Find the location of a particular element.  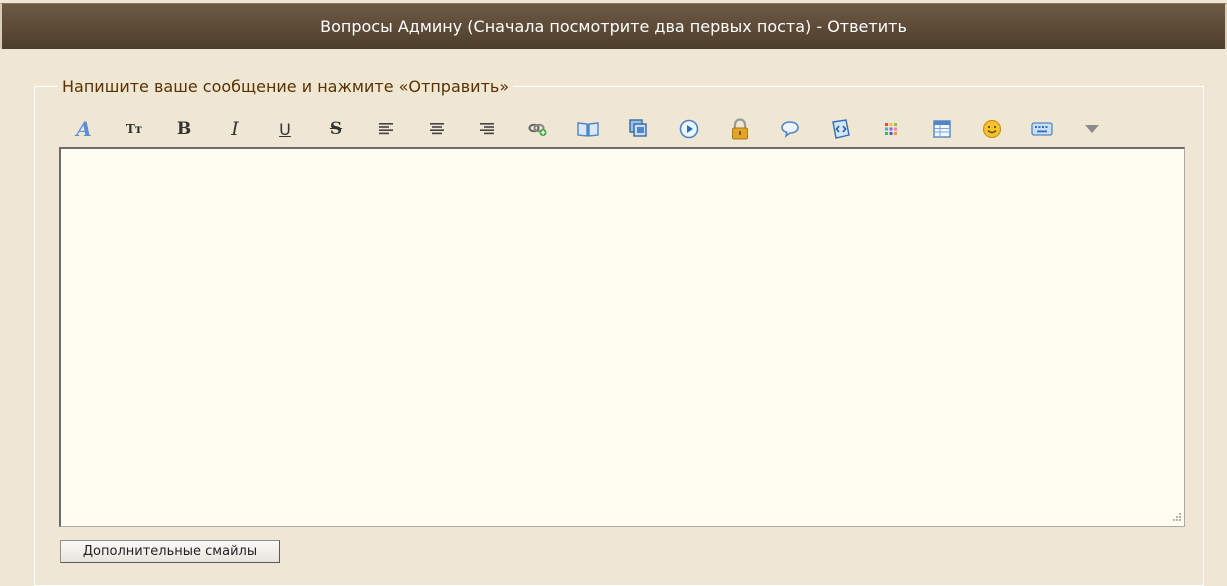

strikethrough-button: S is located at coordinates (336, 129).